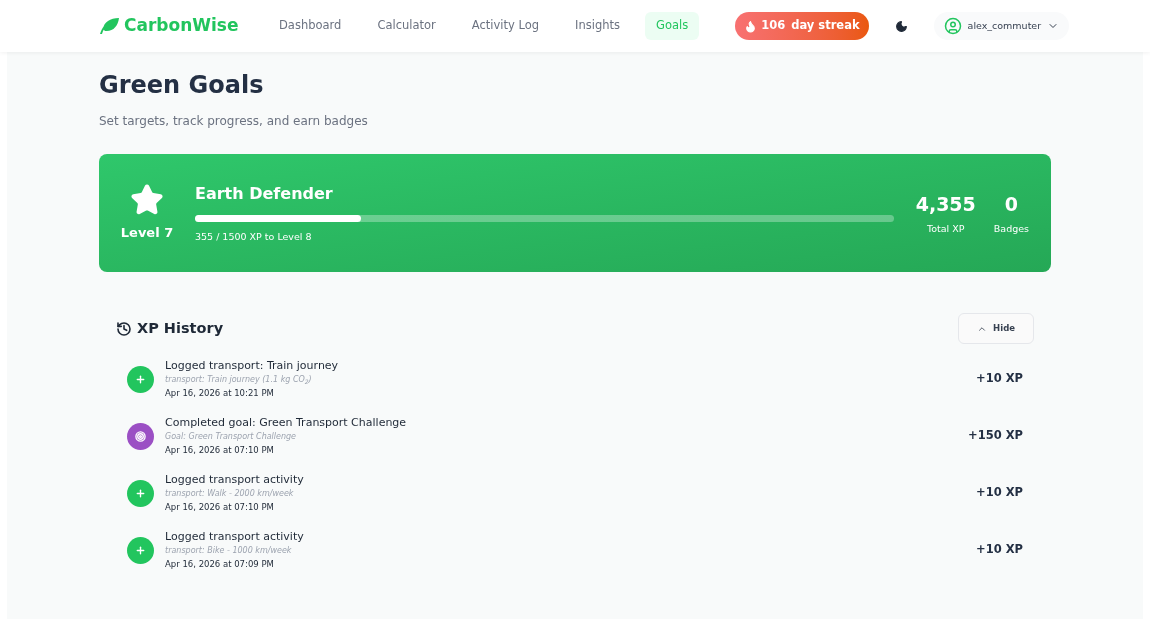 This screenshot has height=619, width=1150. What do you see at coordinates (220, 393) in the screenshot?
I see `history-time: Apr 16, 2026 at 10:21 PM` at bounding box center [220, 393].